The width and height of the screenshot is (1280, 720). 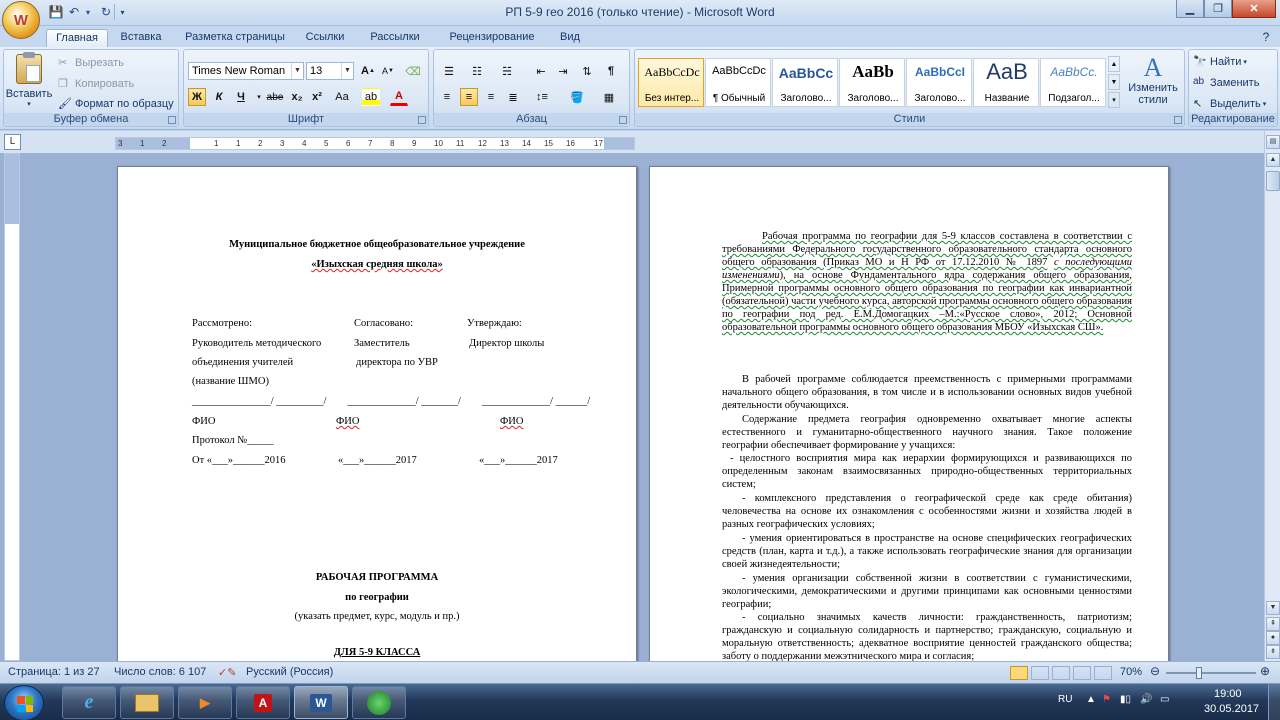 What do you see at coordinates (1061, 673) in the screenshot?
I see `web-layout-icon` at bounding box center [1061, 673].